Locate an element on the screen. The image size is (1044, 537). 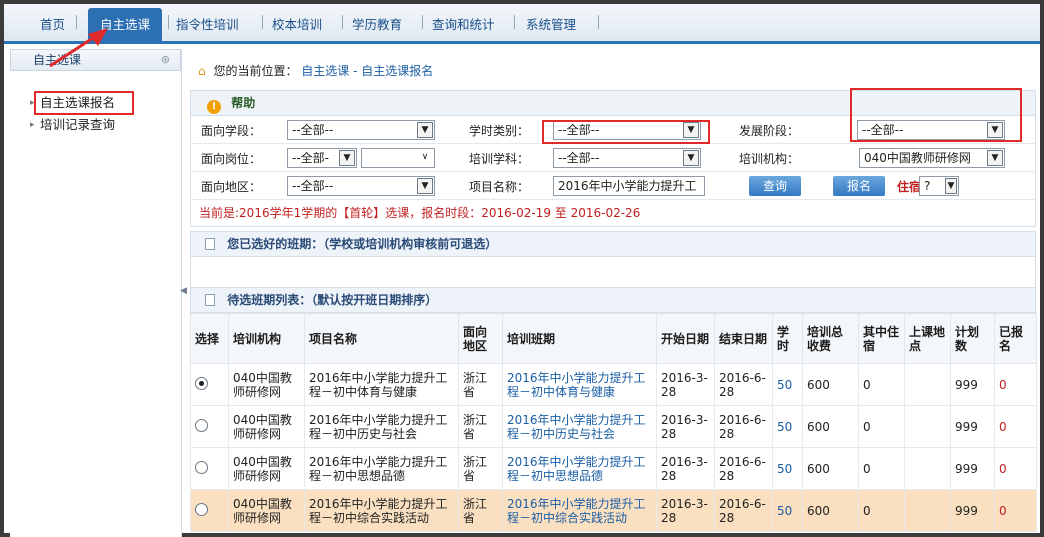
tab-self-select: 自主选课 is located at coordinates (125, 26).